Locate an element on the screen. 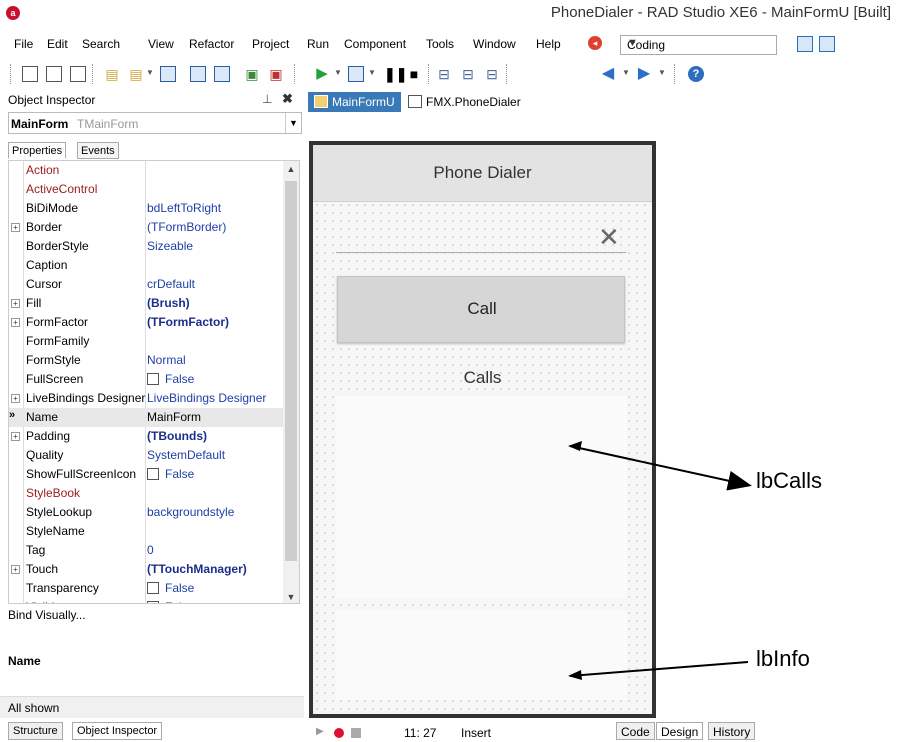 The image size is (897, 742). property-row: + Border (TFormBorder) is located at coordinates (147, 227).